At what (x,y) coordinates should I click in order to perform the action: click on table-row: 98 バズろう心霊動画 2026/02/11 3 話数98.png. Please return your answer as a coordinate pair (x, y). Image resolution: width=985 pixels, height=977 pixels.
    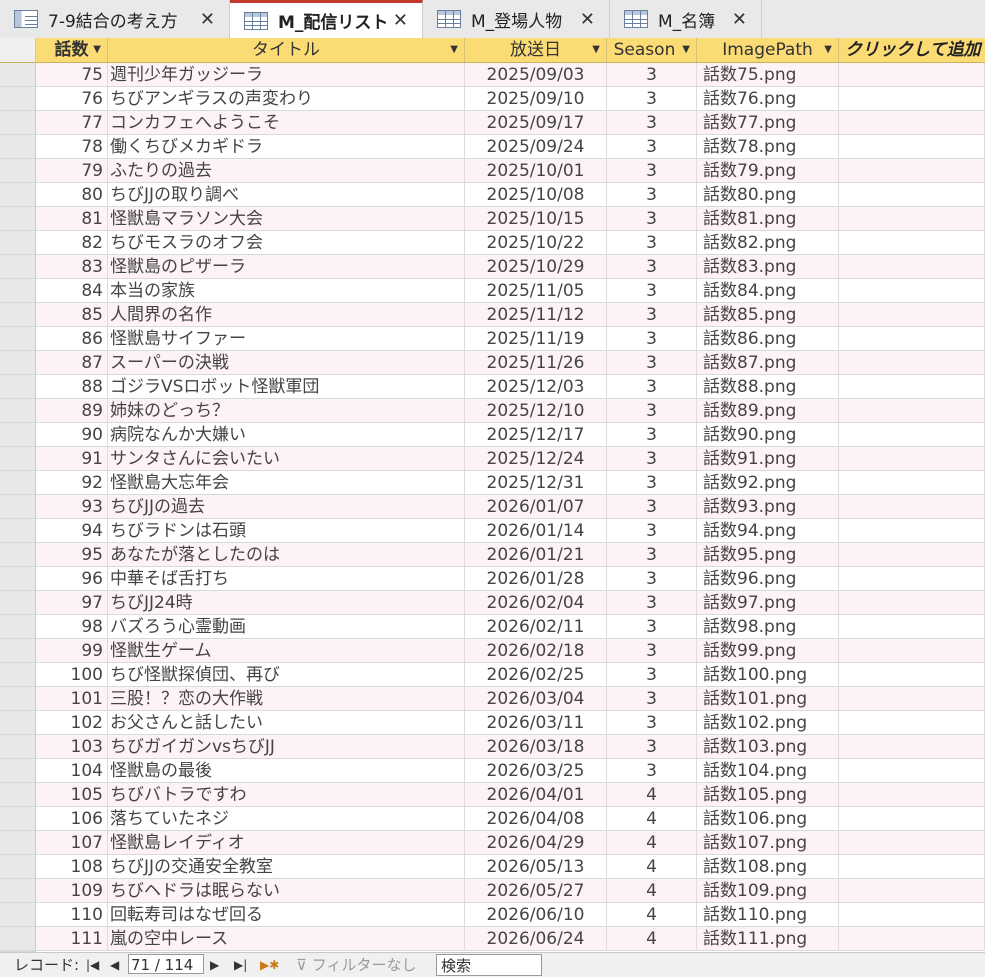
    Looking at the image, I should click on (510, 627).